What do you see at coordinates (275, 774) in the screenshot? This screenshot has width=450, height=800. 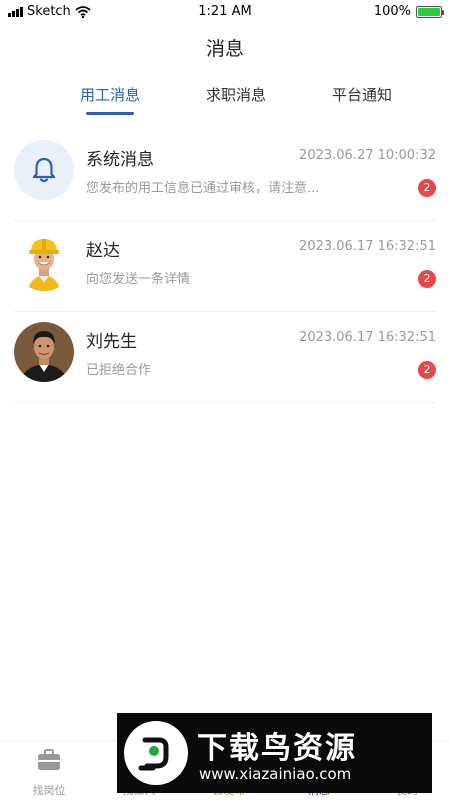 I see `watermark-url: www.xiazainiao.com` at bounding box center [275, 774].